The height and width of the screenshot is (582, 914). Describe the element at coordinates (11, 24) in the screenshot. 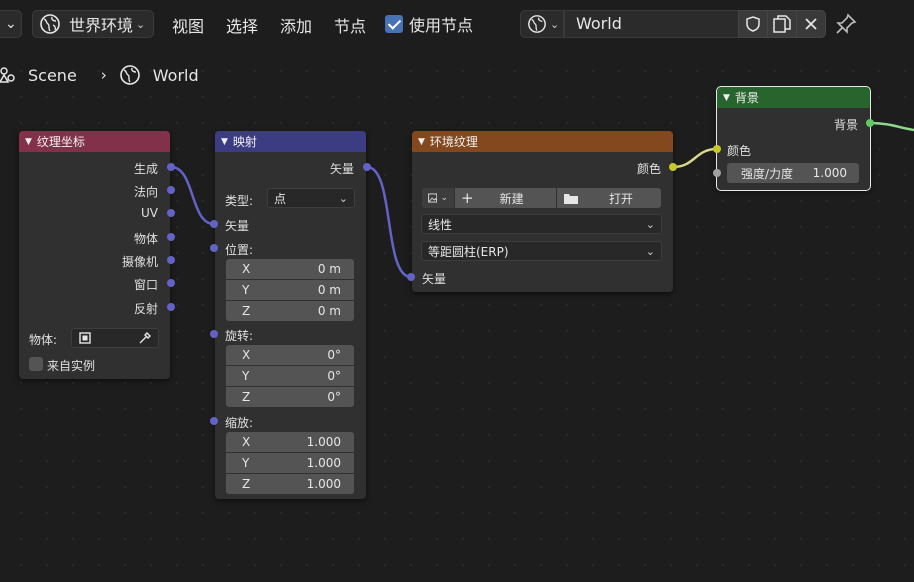

I see `editor-type-button: ⌄` at that location.